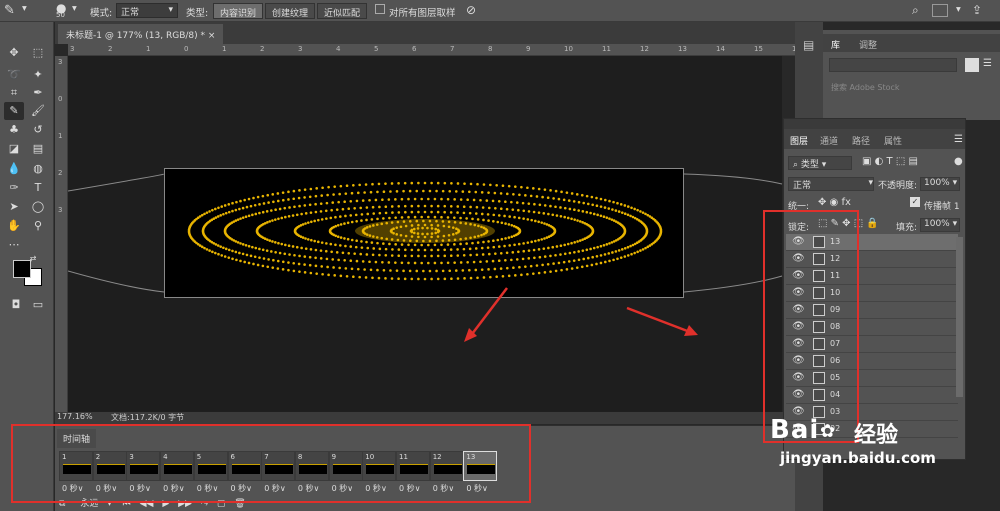  What do you see at coordinates (38, 93) in the screenshot?
I see `eyedropper-icon: ✒` at bounding box center [38, 93].